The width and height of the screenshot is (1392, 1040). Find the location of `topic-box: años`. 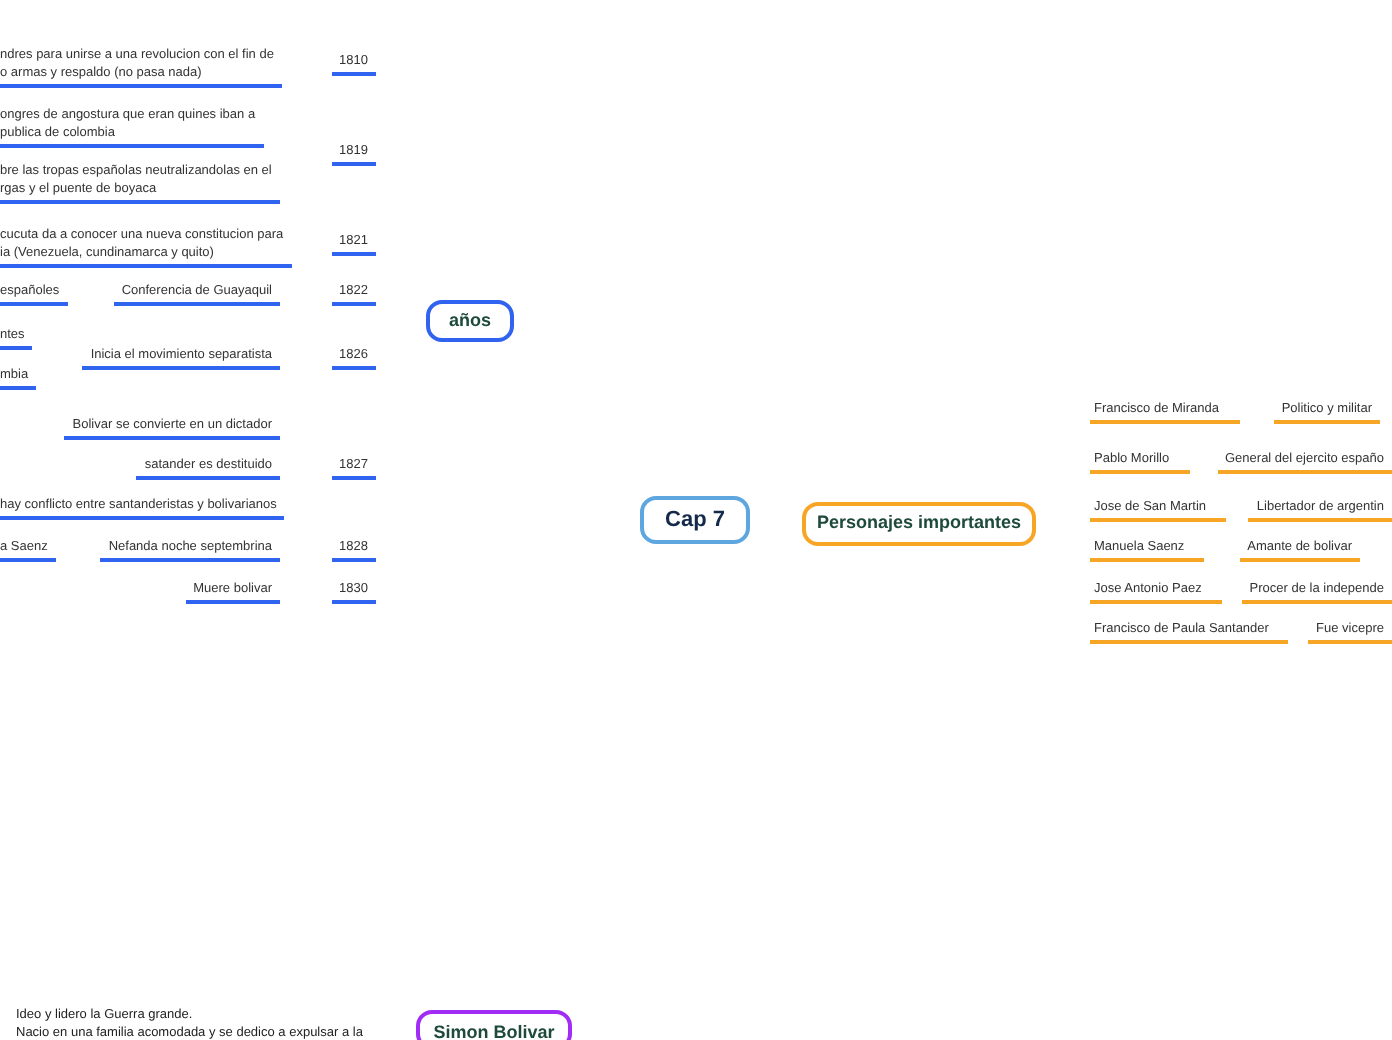

topic-box: años is located at coordinates (470, 321).